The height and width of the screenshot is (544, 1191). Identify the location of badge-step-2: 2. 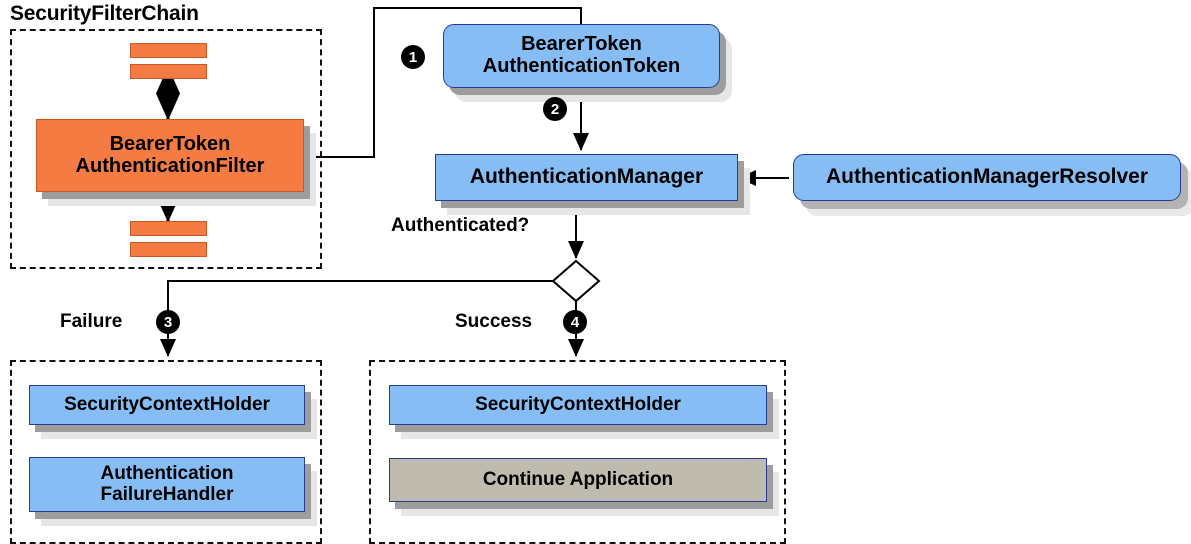
(555, 109).